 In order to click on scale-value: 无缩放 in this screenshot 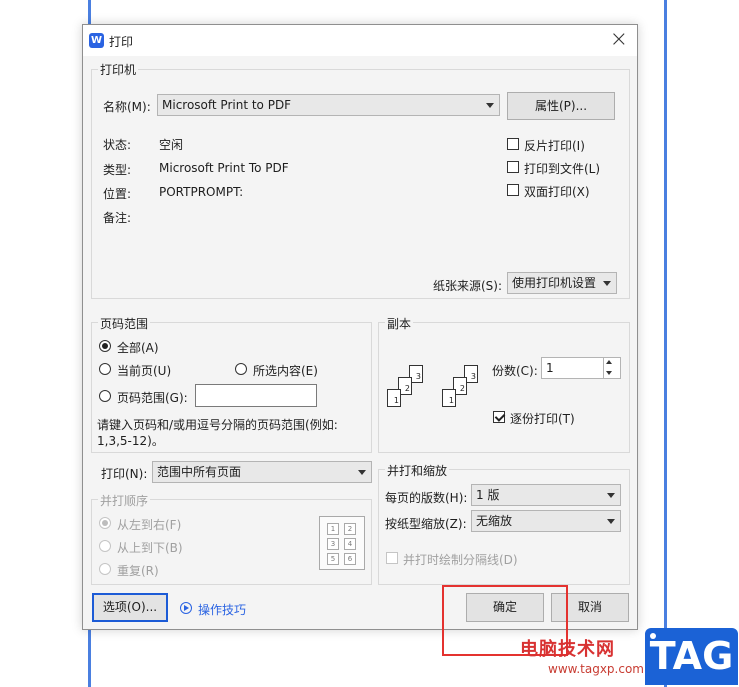, I will do `click(494, 521)`.